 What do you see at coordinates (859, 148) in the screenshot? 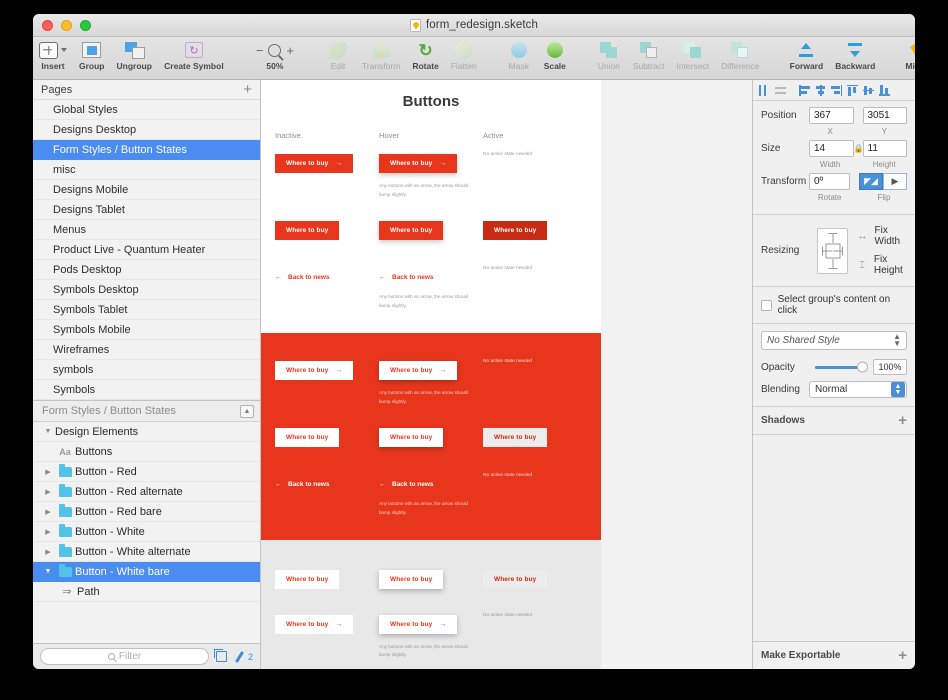
I see `lock-icon: 🔒` at bounding box center [859, 148].